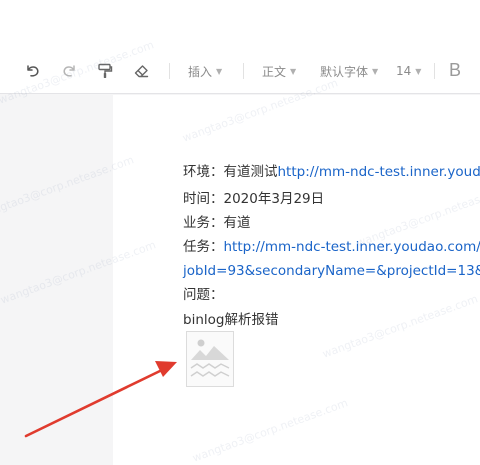 The image size is (480, 465). I want to click on insert-dropdown: 插入 ▼, so click(205, 71).